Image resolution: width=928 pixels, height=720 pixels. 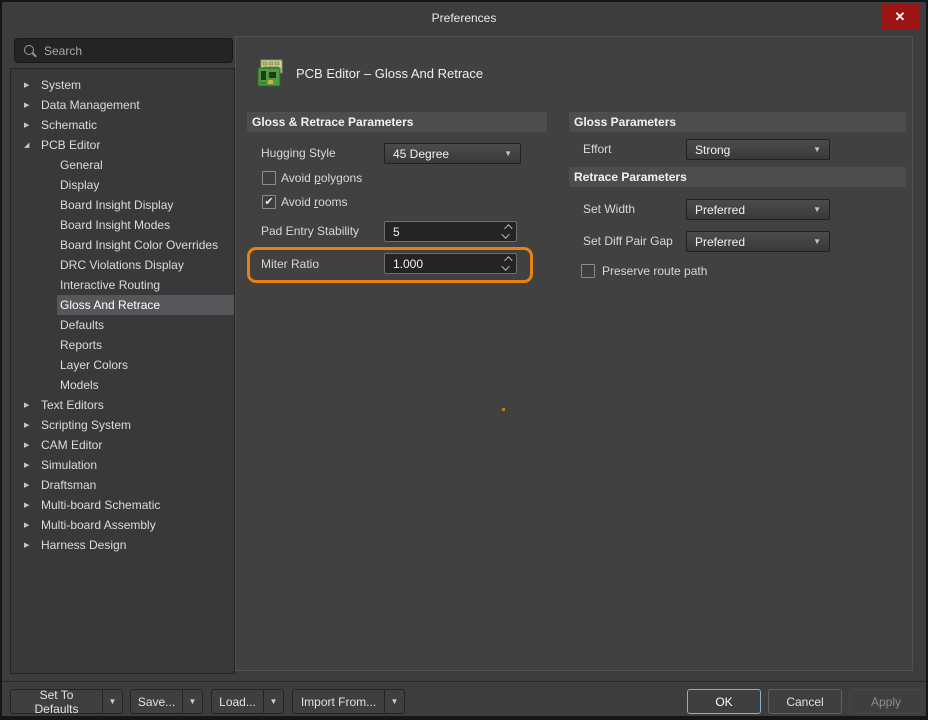 I want to click on search-icon, so click(x=30, y=51).